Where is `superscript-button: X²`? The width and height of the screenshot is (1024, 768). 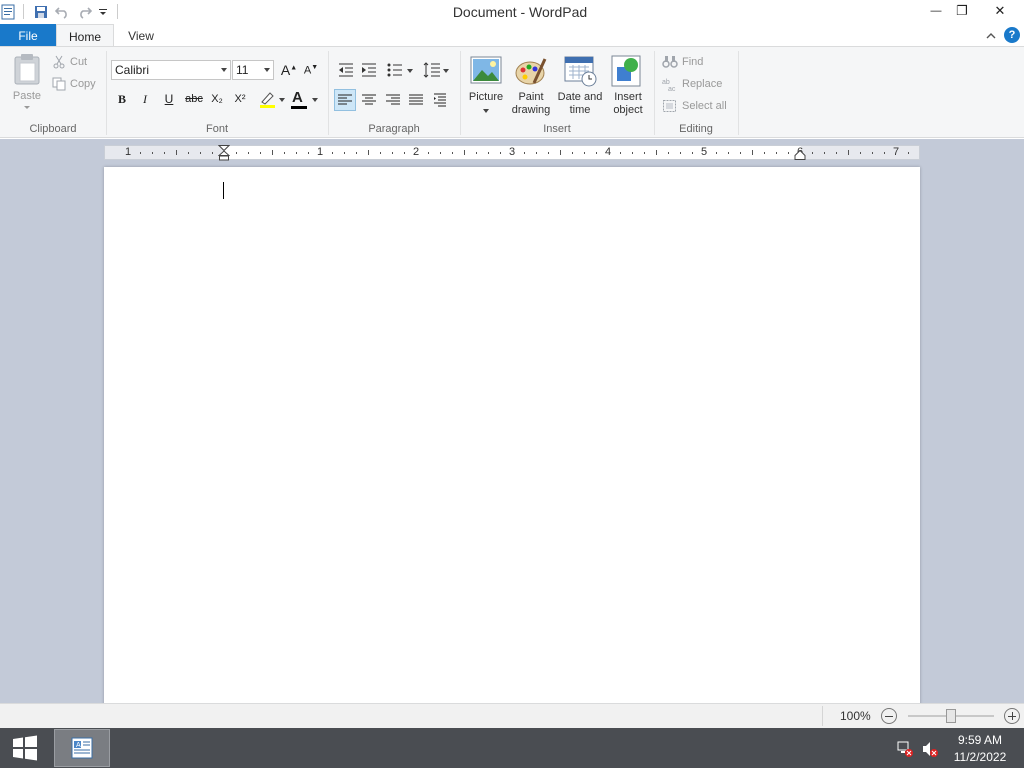
superscript-button: X² is located at coordinates (240, 99).